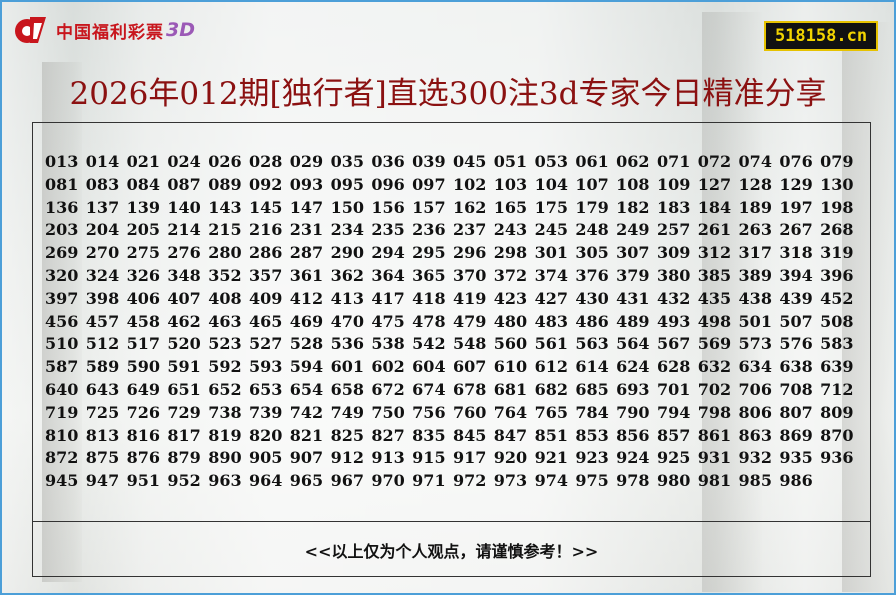 The width and height of the screenshot is (896, 595). Describe the element at coordinates (306, 253) in the screenshot. I see `number-item: 287` at that location.